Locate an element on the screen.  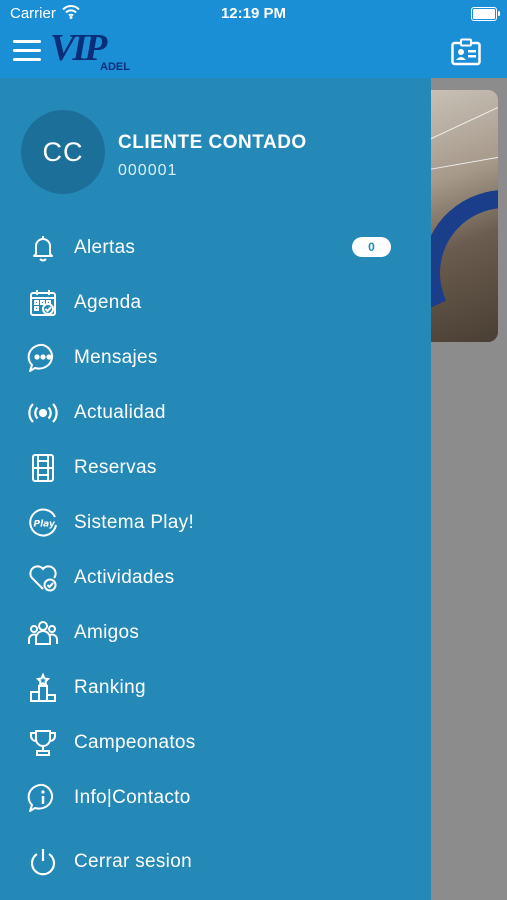
profile-header: CC CLIENTE CONTADO 000001 is located at coordinates (215, 143).